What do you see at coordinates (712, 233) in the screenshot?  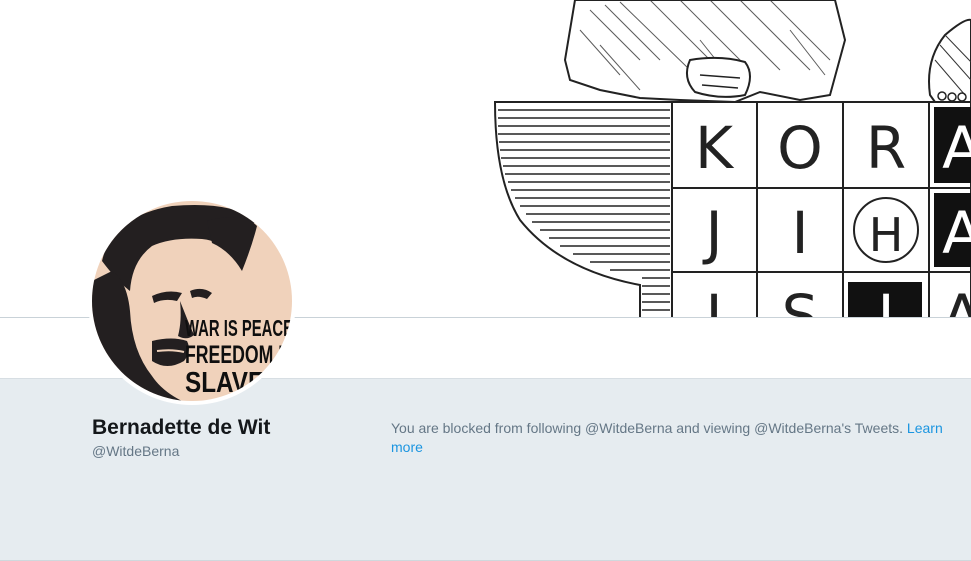 I see `grid-letter: J` at bounding box center [712, 233].